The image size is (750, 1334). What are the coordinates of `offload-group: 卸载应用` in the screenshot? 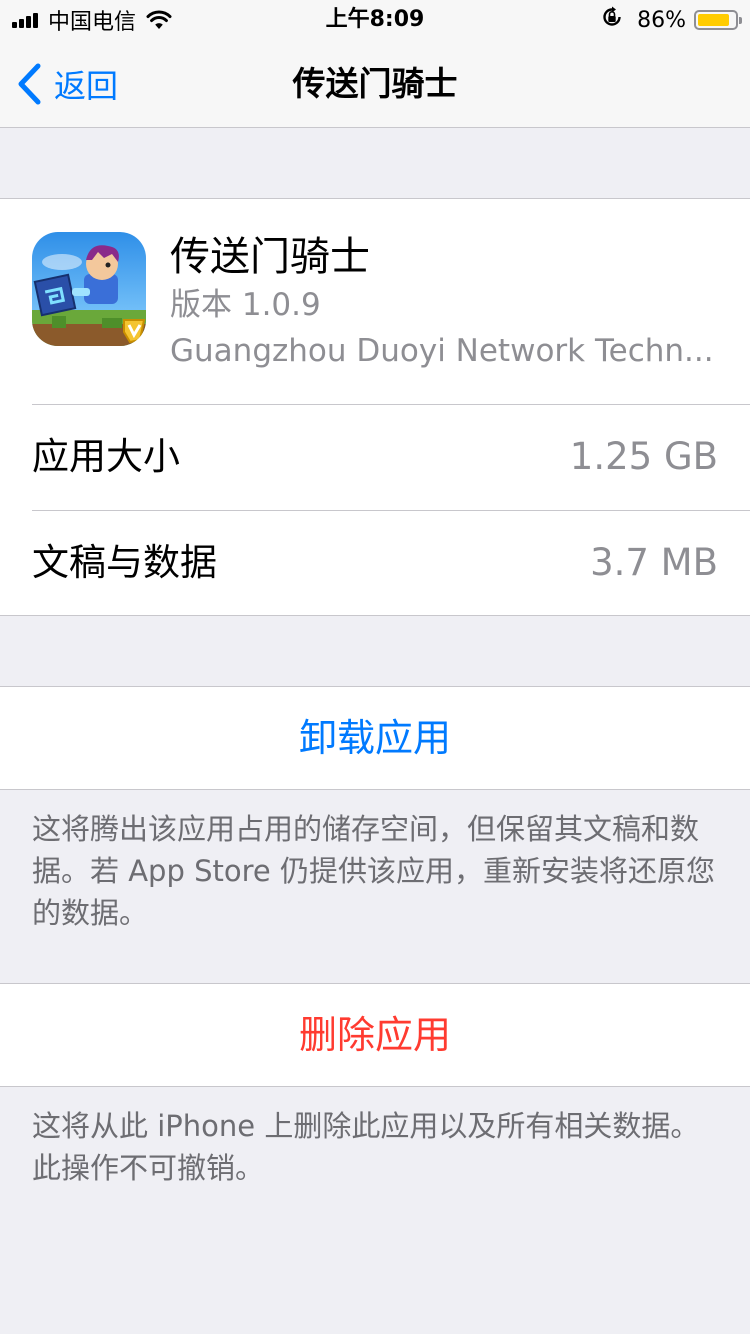 It's located at (375, 738).